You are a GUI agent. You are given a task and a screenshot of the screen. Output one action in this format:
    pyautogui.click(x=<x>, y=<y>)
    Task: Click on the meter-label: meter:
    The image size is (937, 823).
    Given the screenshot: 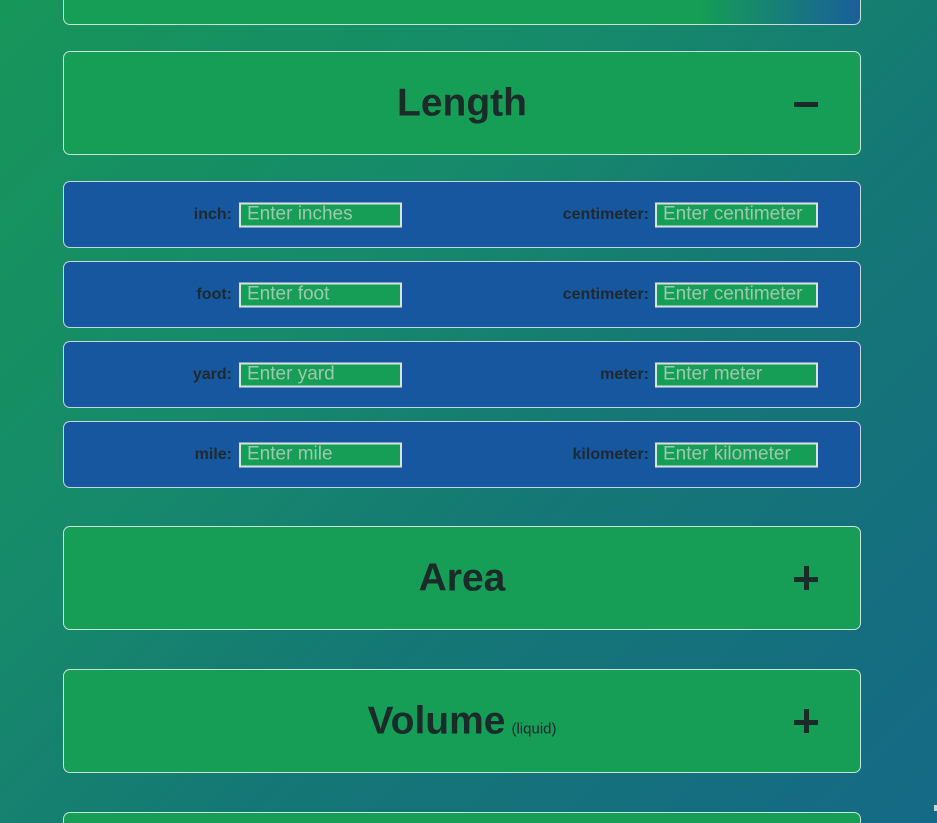 What is the action you would take?
    pyautogui.click(x=624, y=374)
    